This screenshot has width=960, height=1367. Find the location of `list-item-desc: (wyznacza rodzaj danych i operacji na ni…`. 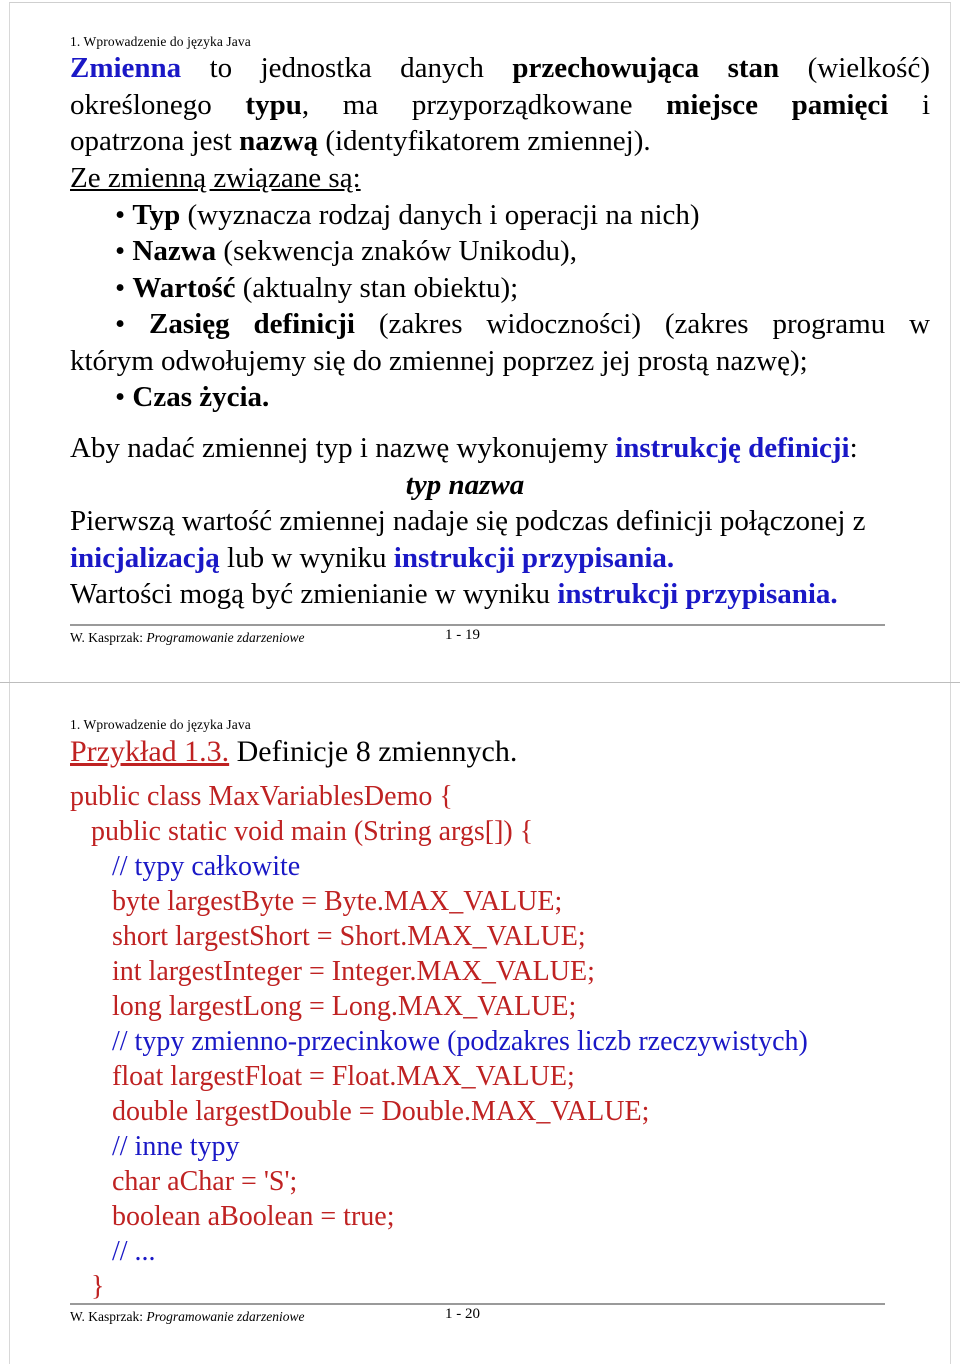

list-item-desc: (wyznacza rodzaj danych i operacji na ni… is located at coordinates (440, 214).